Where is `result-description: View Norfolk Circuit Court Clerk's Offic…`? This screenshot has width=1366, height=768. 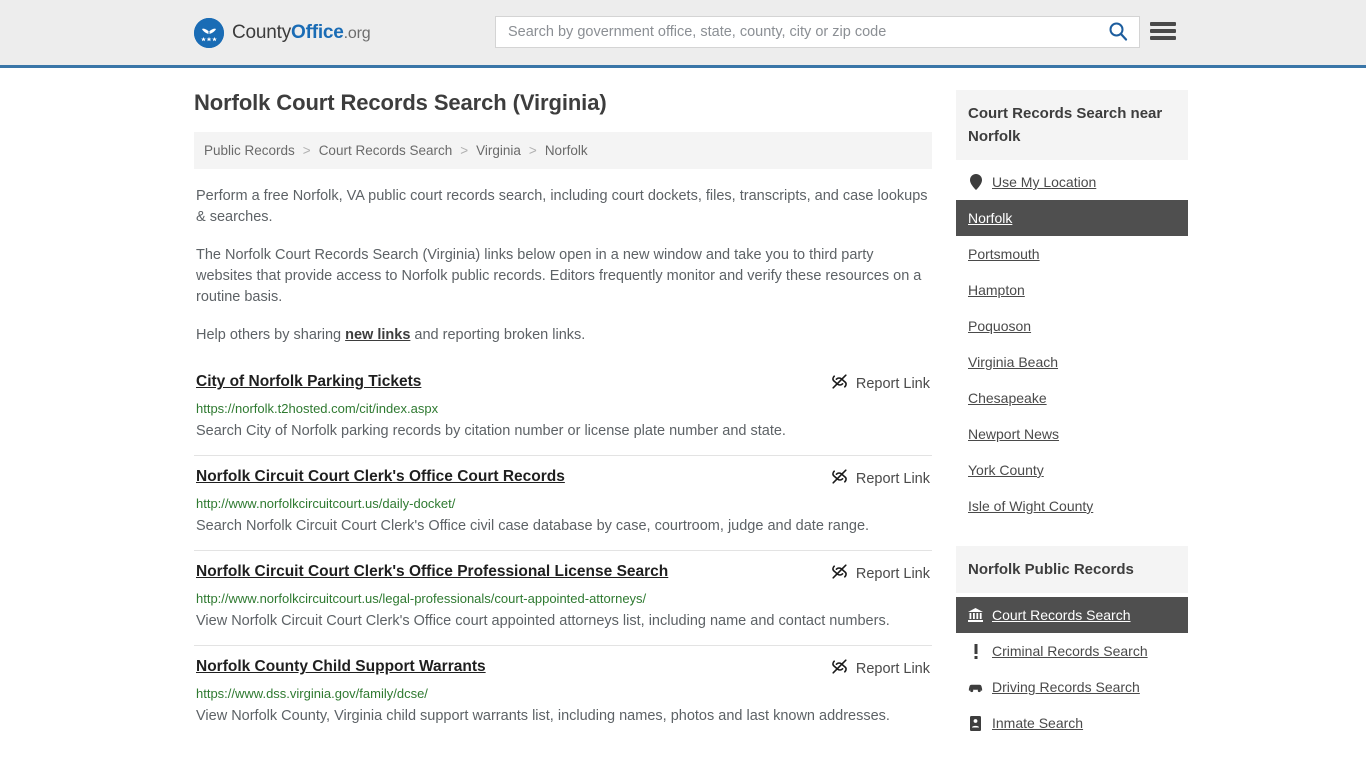 result-description: View Norfolk Circuit Court Clerk's Offic… is located at coordinates (543, 621).